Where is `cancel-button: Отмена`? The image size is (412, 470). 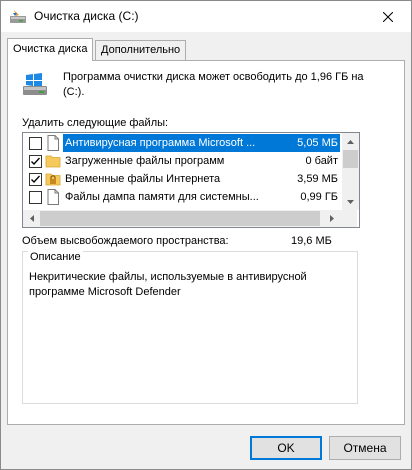 cancel-button: Отмена is located at coordinates (365, 448).